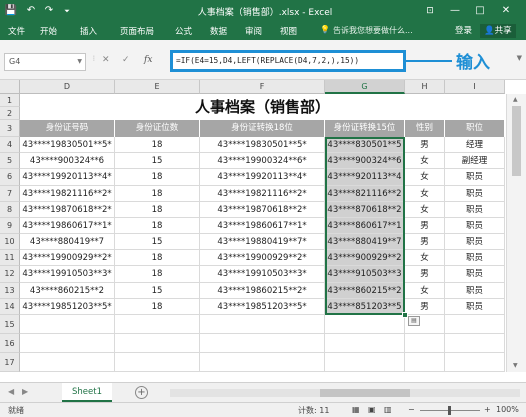 This screenshot has width=526, height=417. Describe the element at coordinates (365, 161) in the screenshot. I see `cell-id-to-15: 43****900324**6` at that location.